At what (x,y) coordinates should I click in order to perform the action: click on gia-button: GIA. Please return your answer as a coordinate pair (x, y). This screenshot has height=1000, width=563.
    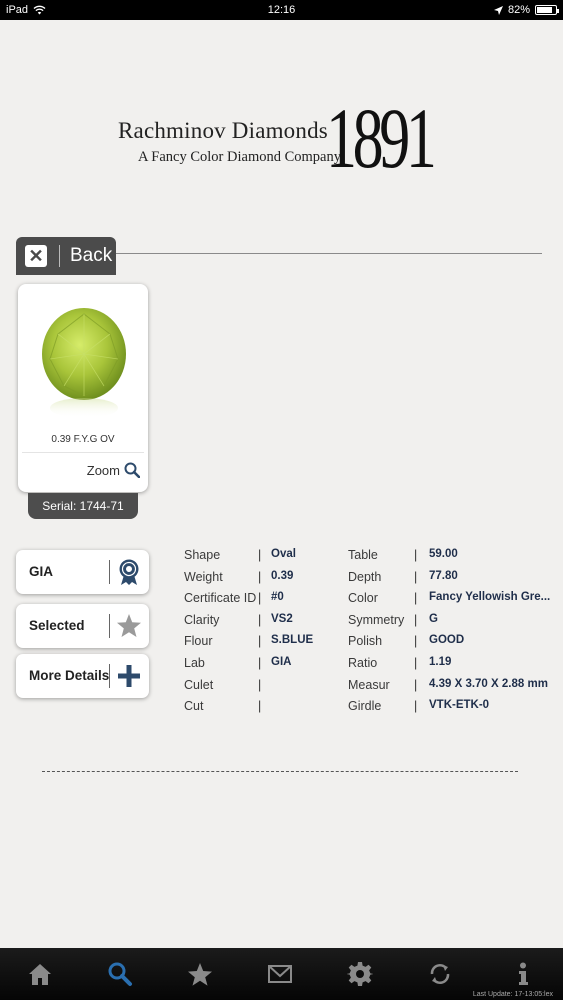
    Looking at the image, I should click on (82, 572).